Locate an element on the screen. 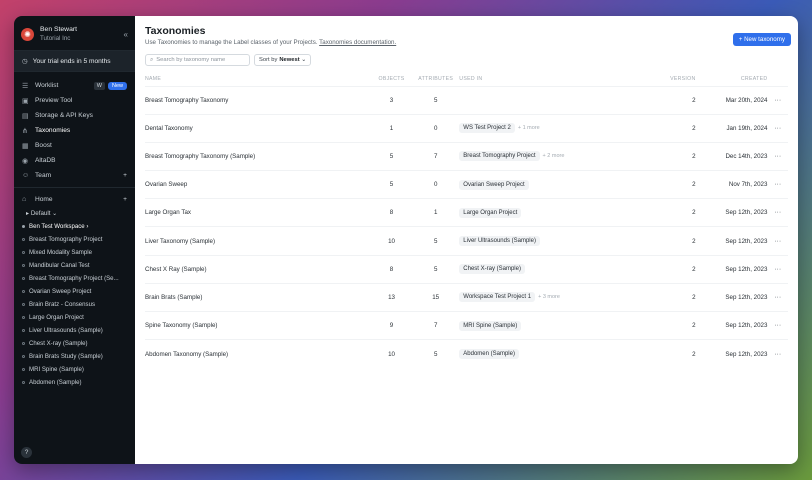 The height and width of the screenshot is (480, 812). project-tag: WS Test Project 2 is located at coordinates (487, 128).